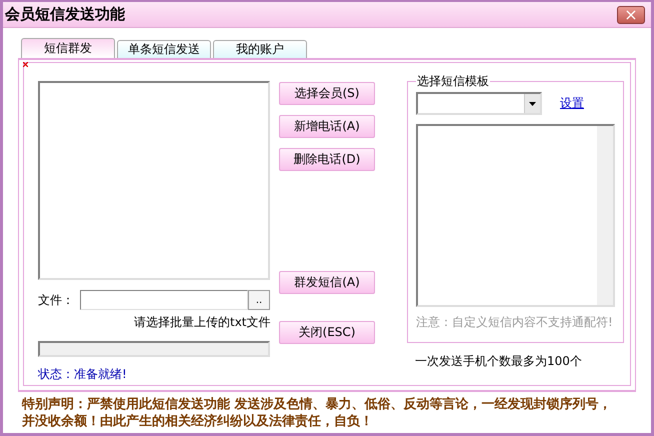 The height and width of the screenshot is (436, 654). I want to click on settings-link: 设置, so click(572, 103).